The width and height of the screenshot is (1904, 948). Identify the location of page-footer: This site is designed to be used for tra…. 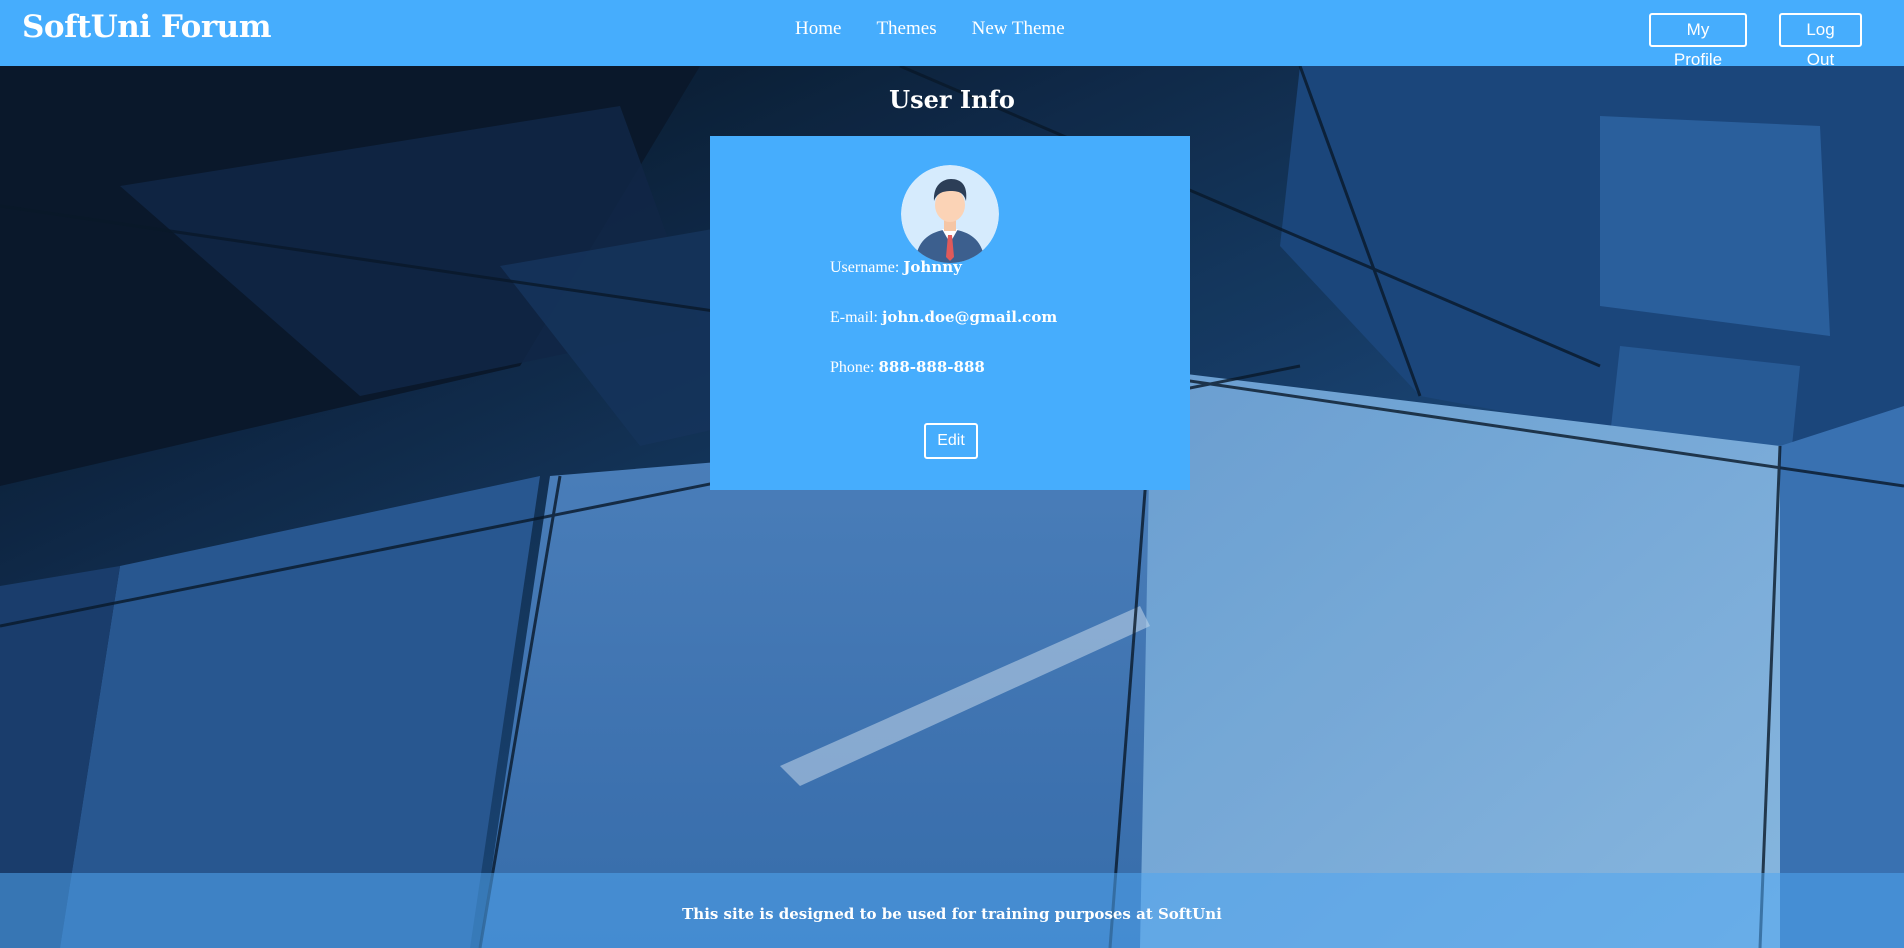
(952, 910).